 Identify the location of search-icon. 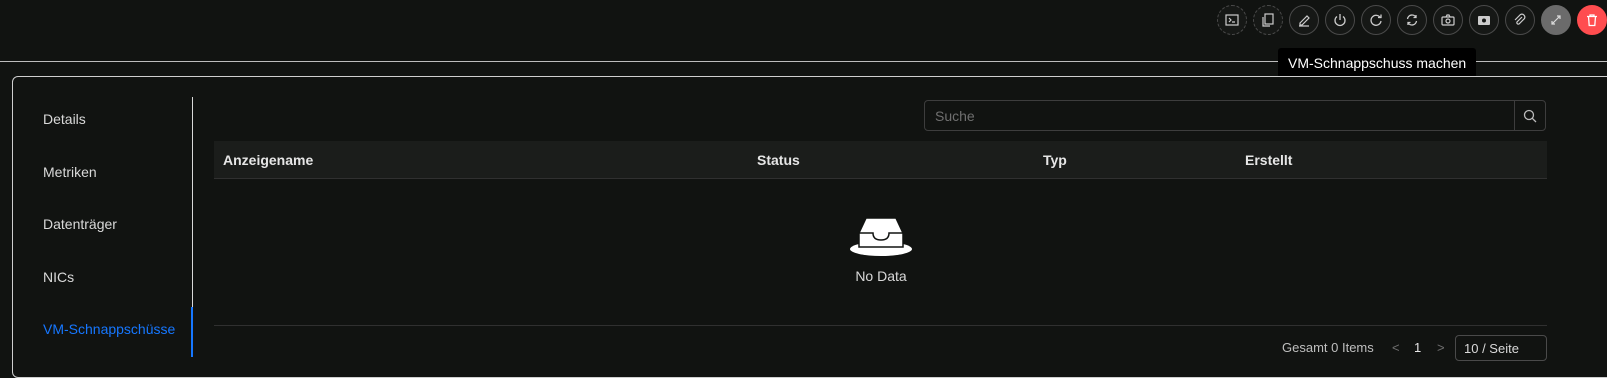
(1530, 115).